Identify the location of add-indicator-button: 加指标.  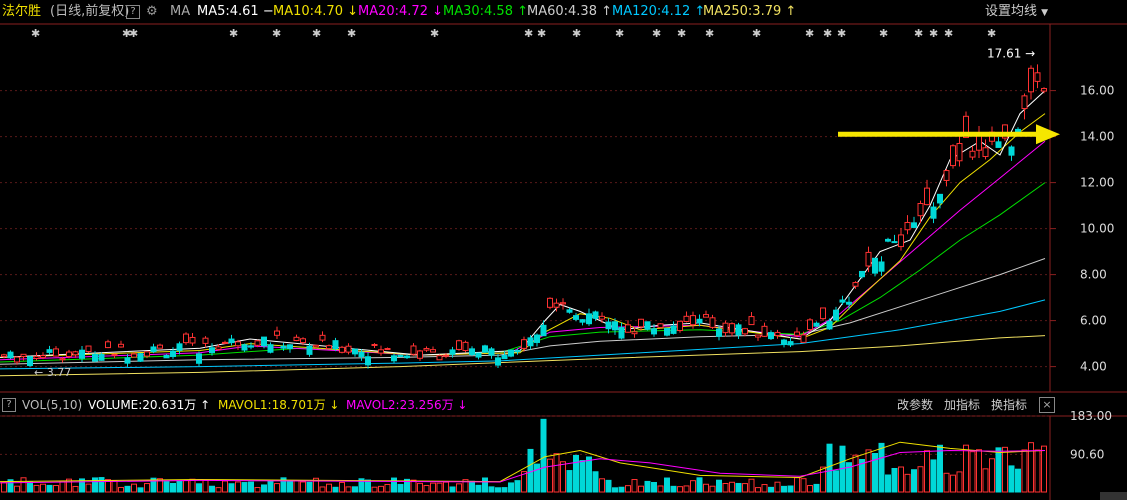
(962, 405).